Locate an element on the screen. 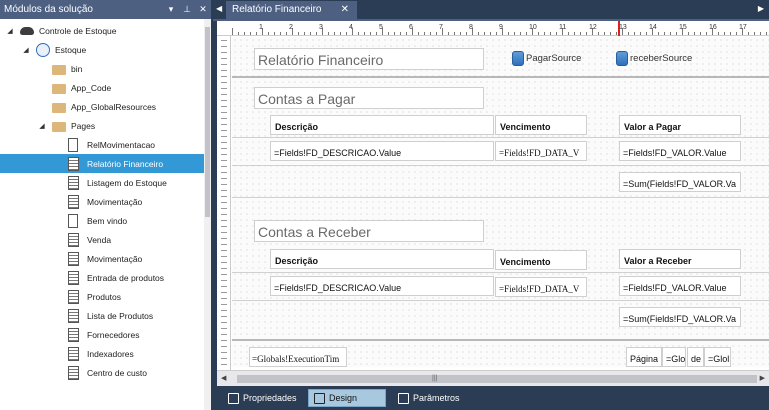  ruler-number: 8 is located at coordinates (471, 27).